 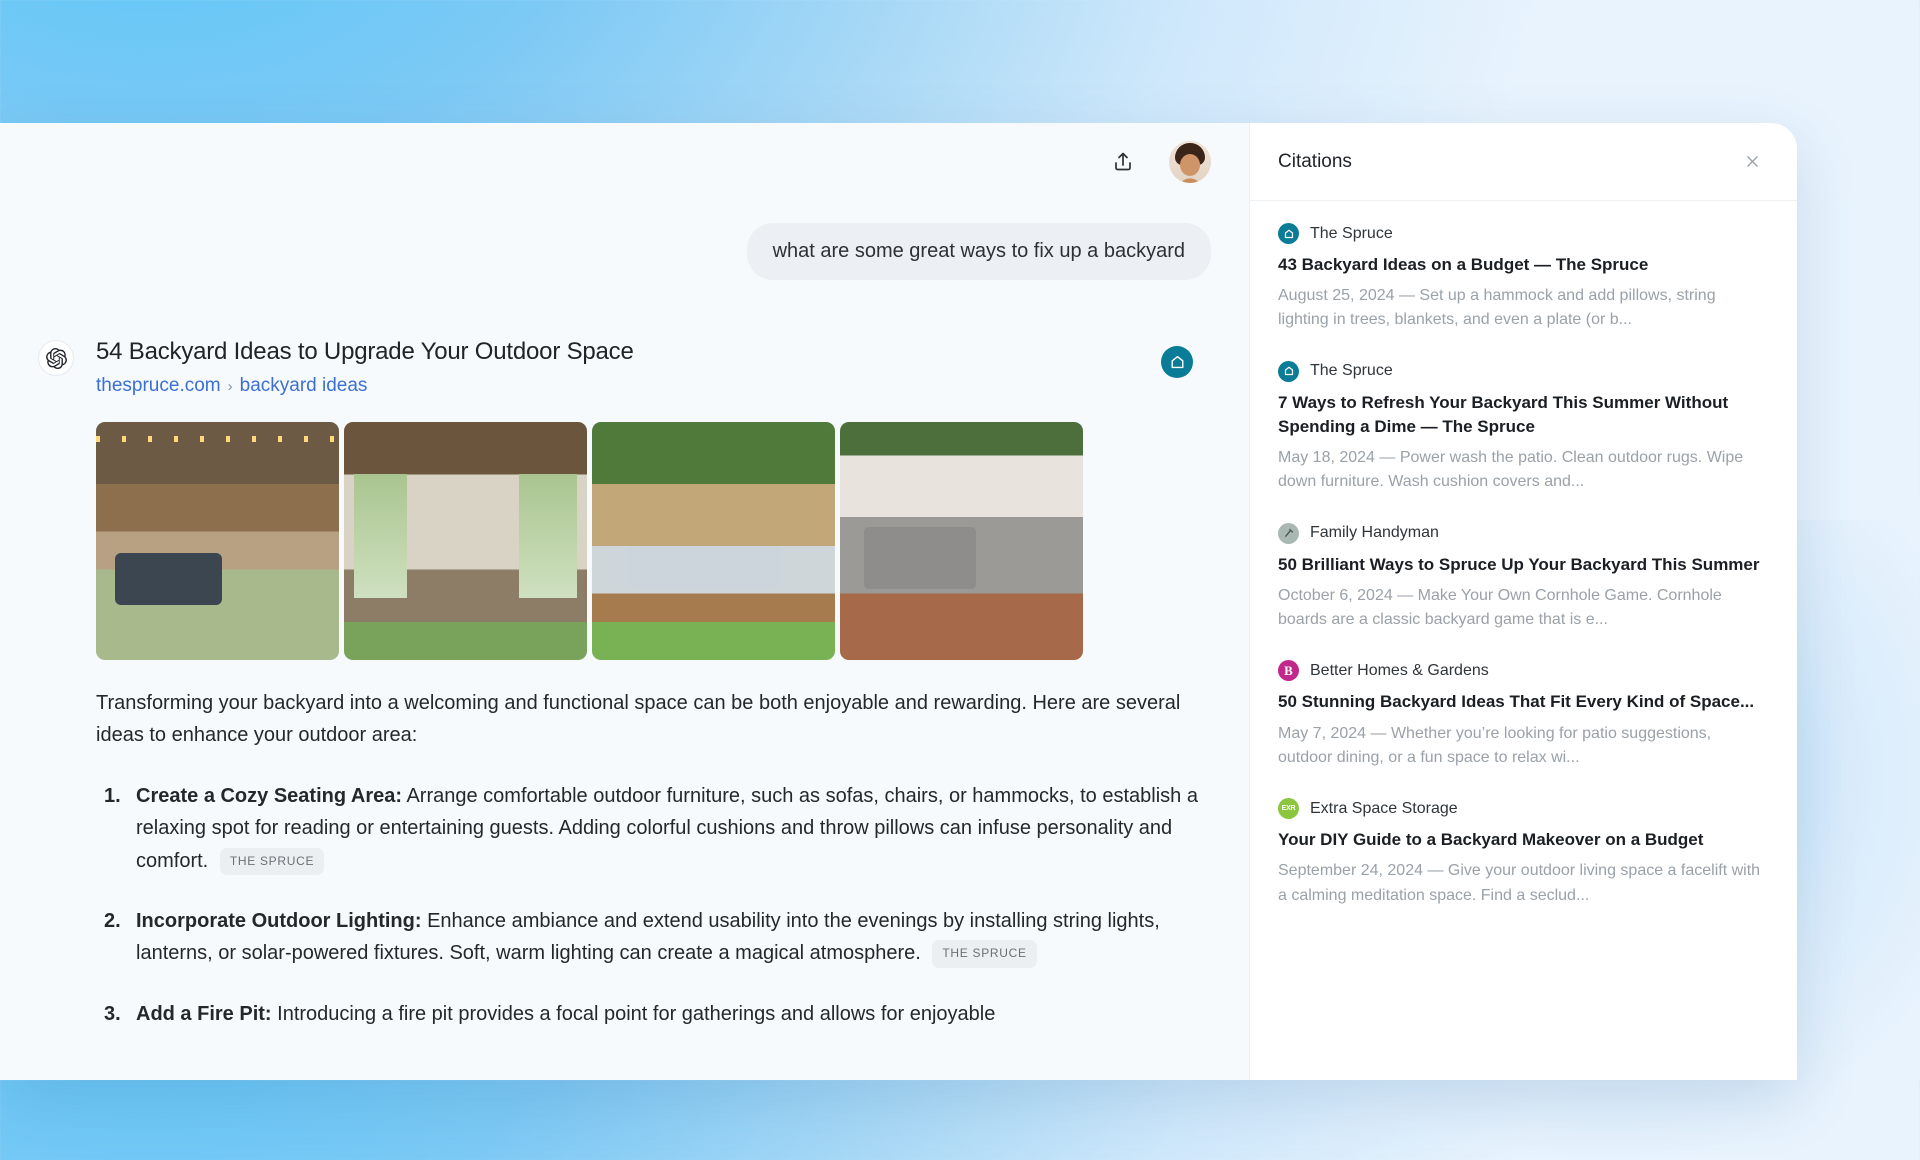 What do you see at coordinates (624, 162) in the screenshot?
I see `conversation-toolbar` at bounding box center [624, 162].